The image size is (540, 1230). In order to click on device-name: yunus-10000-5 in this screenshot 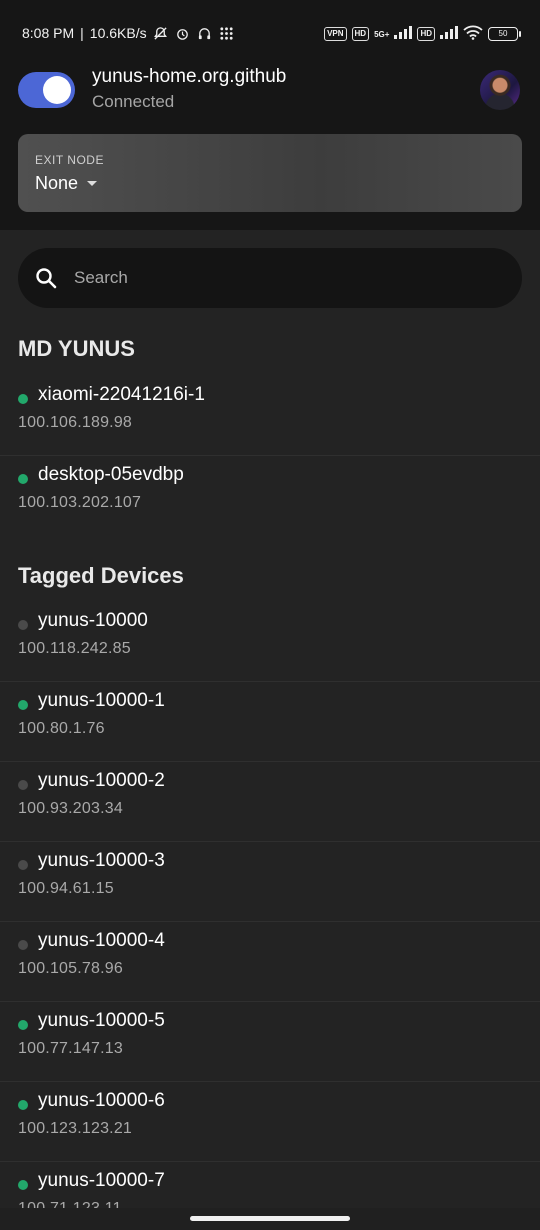, I will do `click(101, 1020)`.